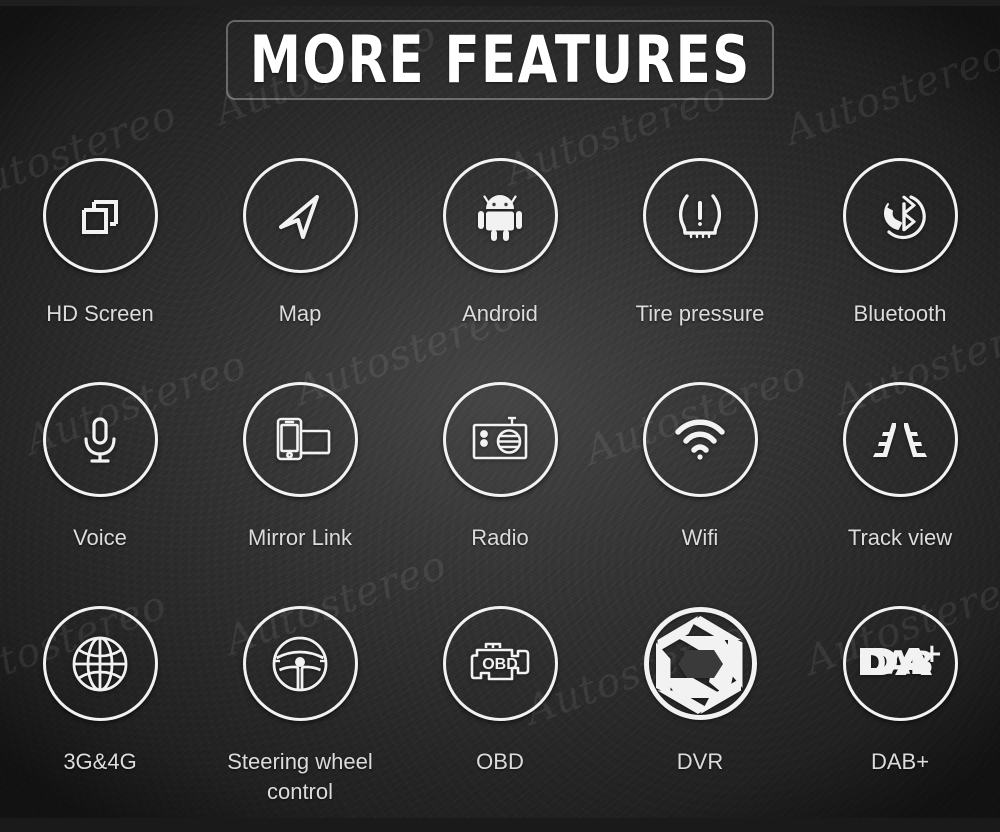 The image size is (1000, 832). I want to click on hd-screen-icon, so click(100, 216).